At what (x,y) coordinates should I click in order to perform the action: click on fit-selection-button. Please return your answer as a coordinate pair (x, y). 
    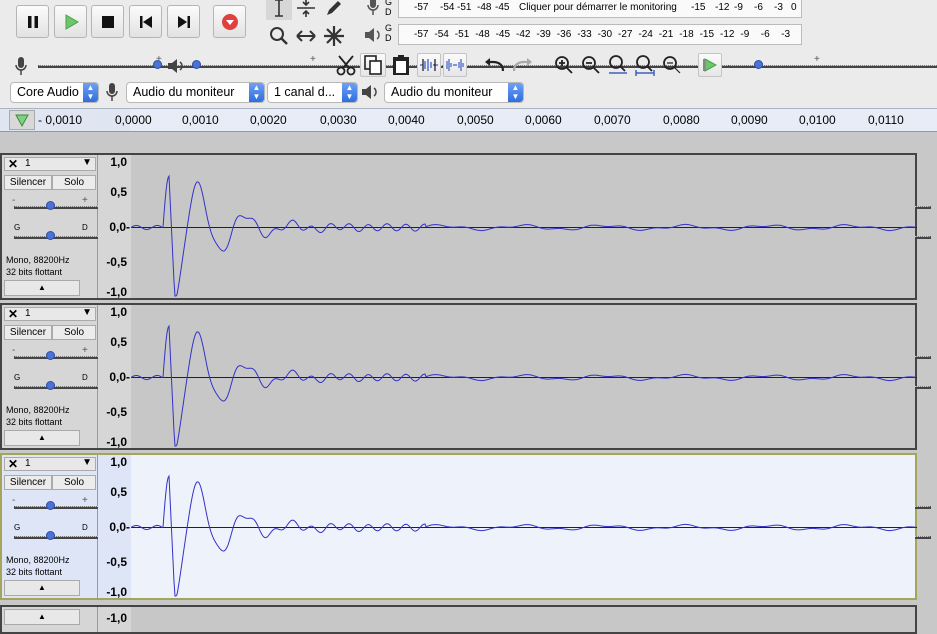
    Looking at the image, I should click on (618, 65).